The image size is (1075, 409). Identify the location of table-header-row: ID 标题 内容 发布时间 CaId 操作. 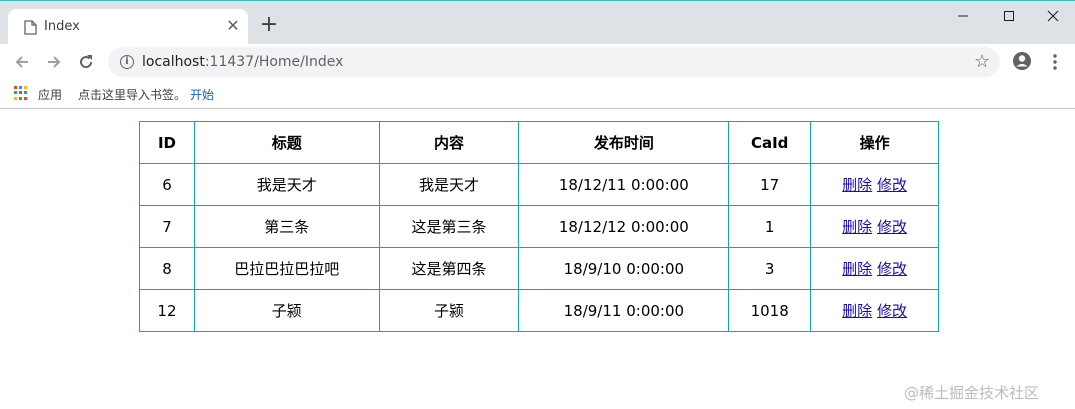
(539, 142).